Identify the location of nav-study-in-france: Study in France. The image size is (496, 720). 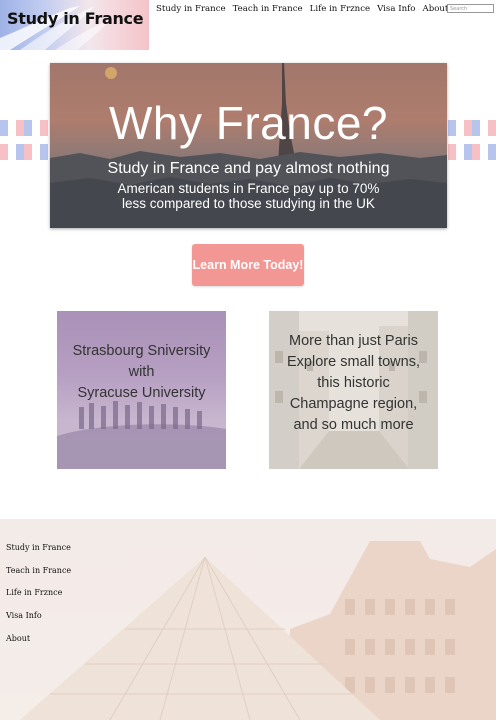
(191, 9).